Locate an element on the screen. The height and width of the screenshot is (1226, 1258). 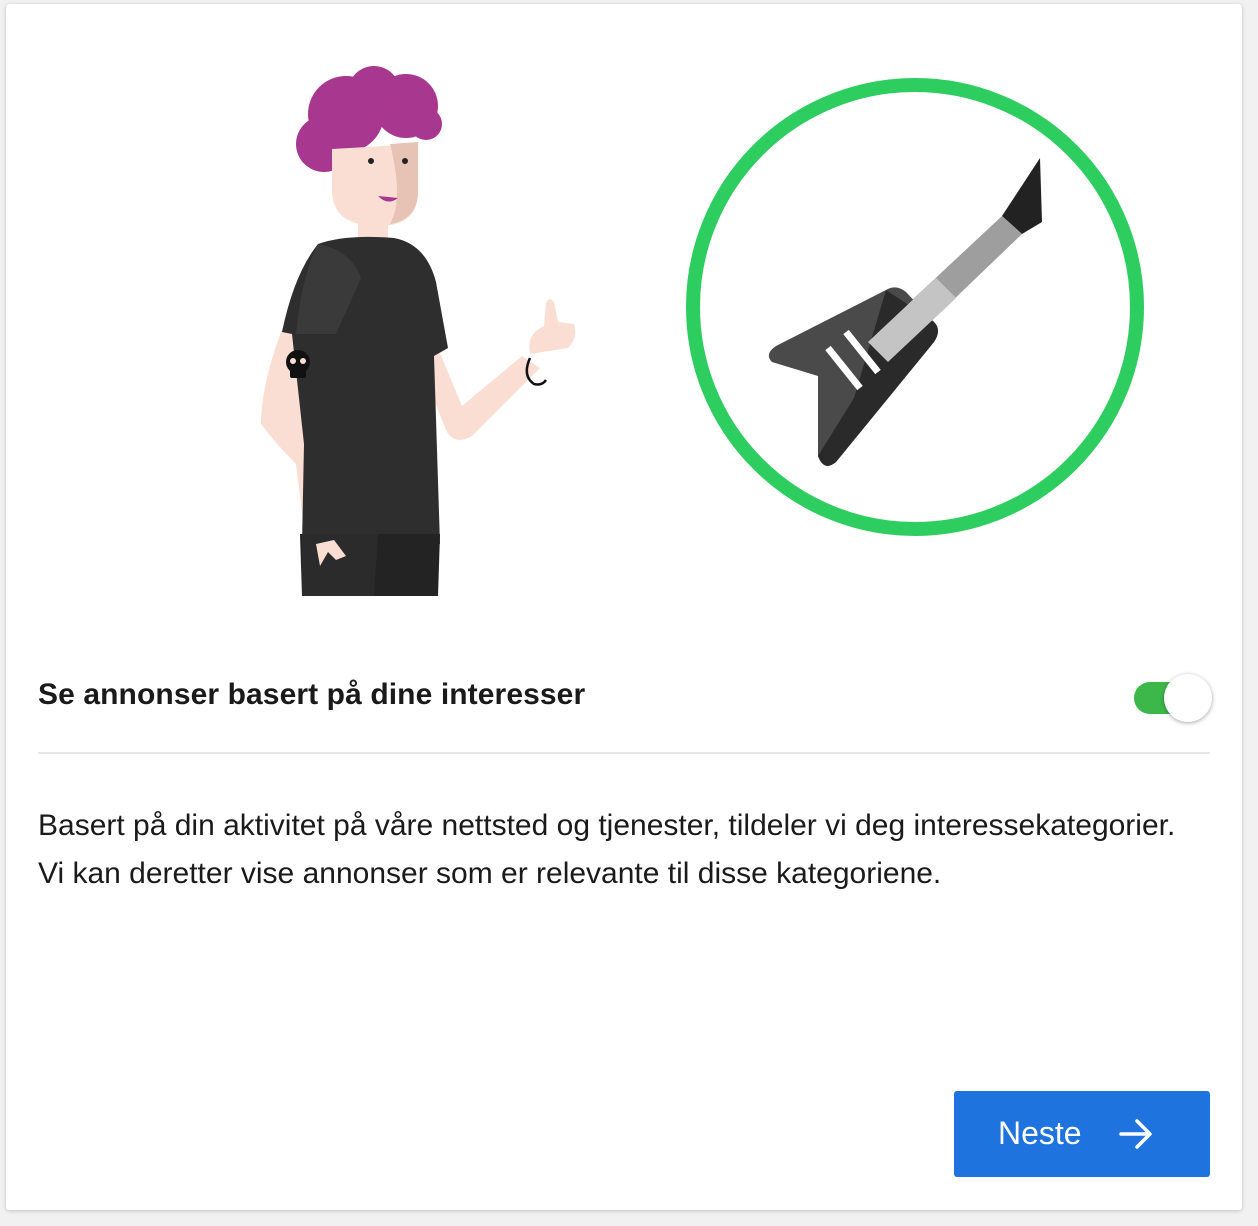
next-button-label: Neste is located at coordinates (1040, 1133).